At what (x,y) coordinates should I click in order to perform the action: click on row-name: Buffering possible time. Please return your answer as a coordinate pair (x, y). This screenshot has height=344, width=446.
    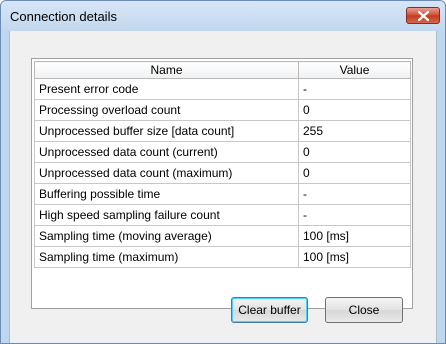
    Looking at the image, I should click on (166, 194).